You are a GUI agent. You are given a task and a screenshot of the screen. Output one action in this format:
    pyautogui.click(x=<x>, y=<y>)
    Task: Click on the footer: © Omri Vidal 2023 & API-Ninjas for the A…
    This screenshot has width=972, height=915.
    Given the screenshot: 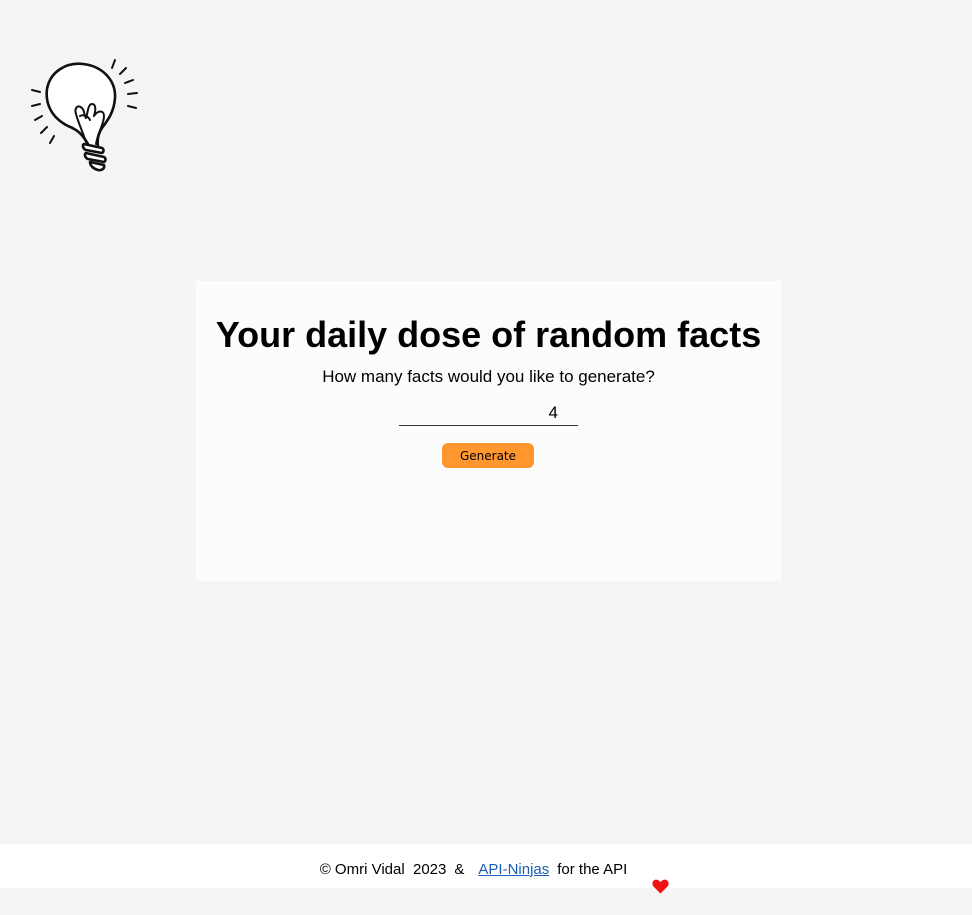 What is the action you would take?
    pyautogui.click(x=486, y=868)
    